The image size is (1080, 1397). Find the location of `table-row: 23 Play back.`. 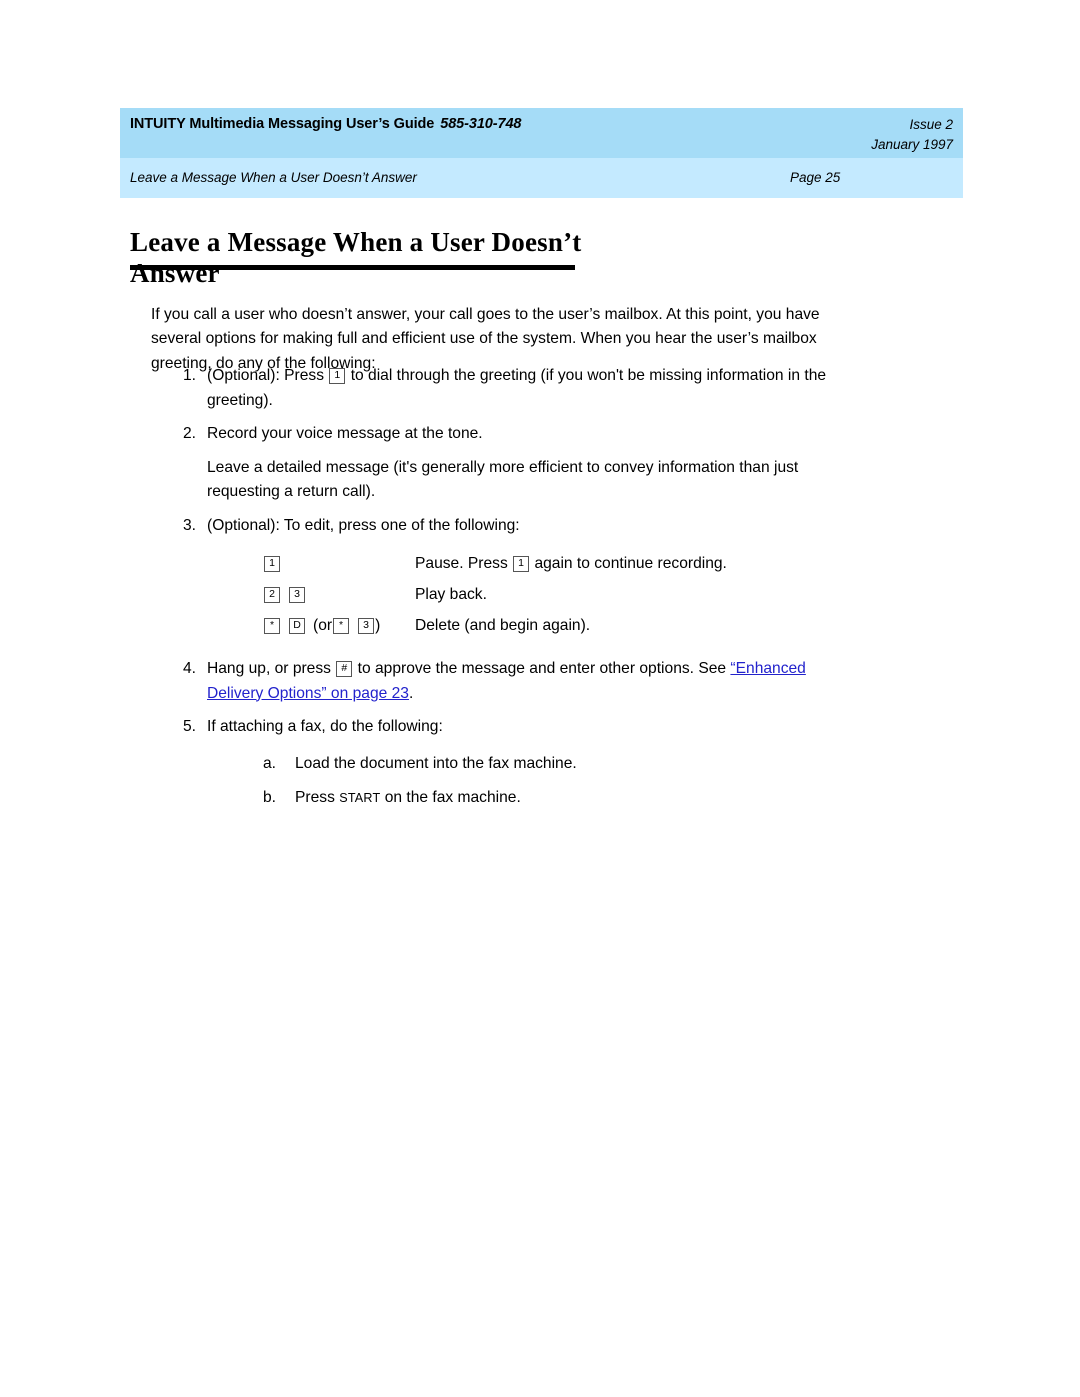

table-row: 23 Play back. is located at coordinates (536, 598).